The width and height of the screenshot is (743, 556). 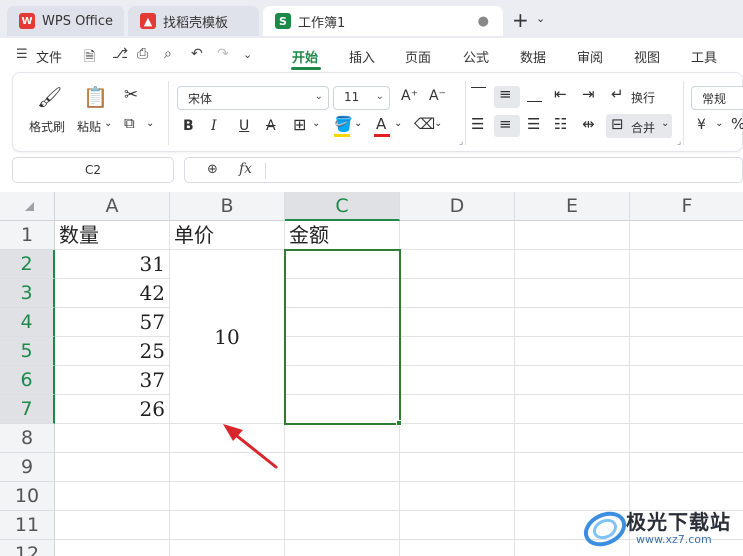 What do you see at coordinates (588, 94) in the screenshot?
I see `increase-indent-icon: ⇥` at bounding box center [588, 94].